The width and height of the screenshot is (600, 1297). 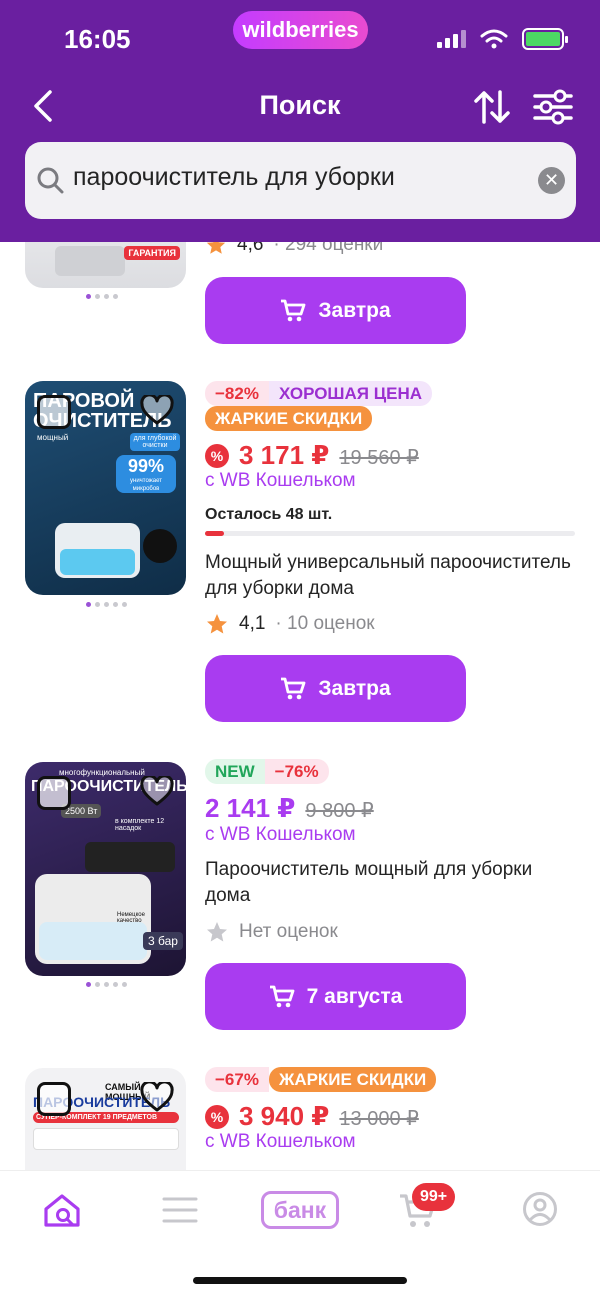 I want to click on status-icons, so click(x=502, y=39).